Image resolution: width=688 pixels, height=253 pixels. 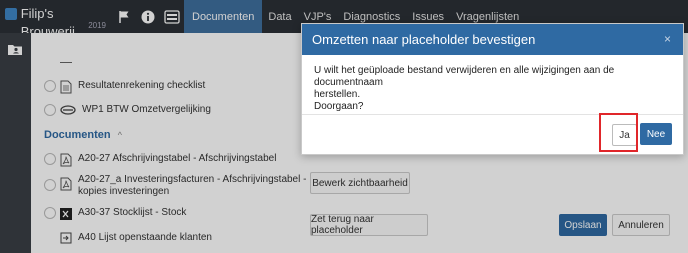 What do you see at coordinates (583, 225) in the screenshot?
I see `save-button: Opslaan` at bounding box center [583, 225].